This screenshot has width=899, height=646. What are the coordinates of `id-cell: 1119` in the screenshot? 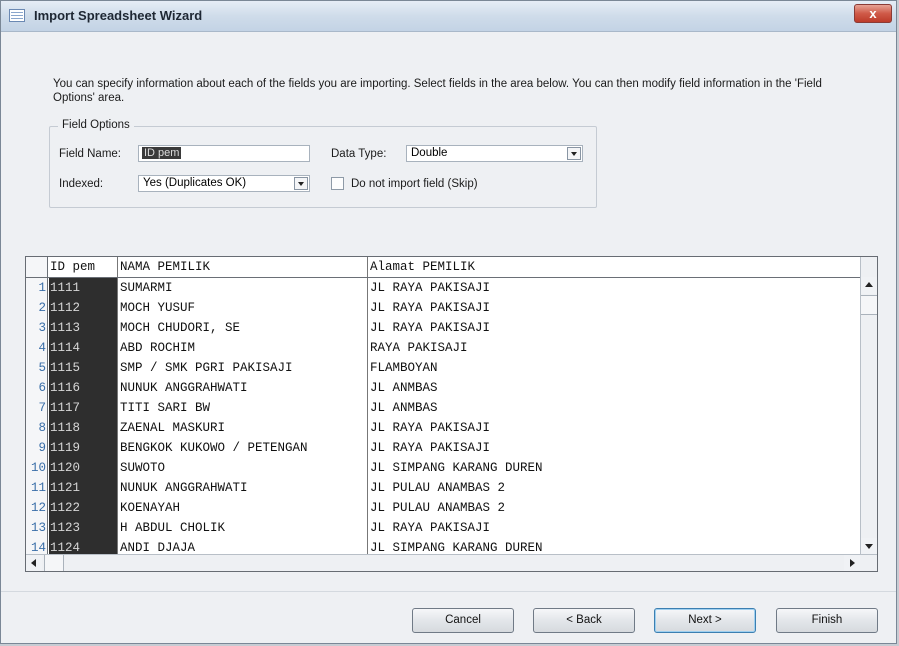 It's located at (83, 448).